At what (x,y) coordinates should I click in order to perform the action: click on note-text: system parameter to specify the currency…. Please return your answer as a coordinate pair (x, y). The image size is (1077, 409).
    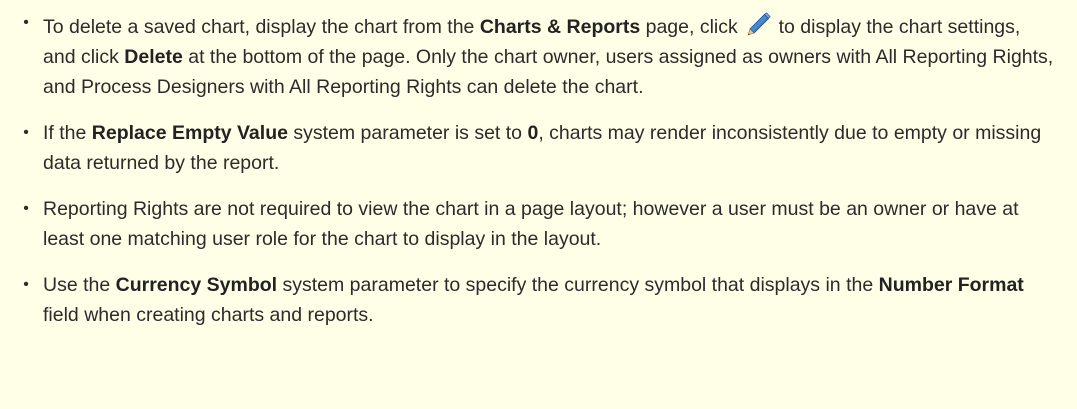
    Looking at the image, I should click on (578, 285).